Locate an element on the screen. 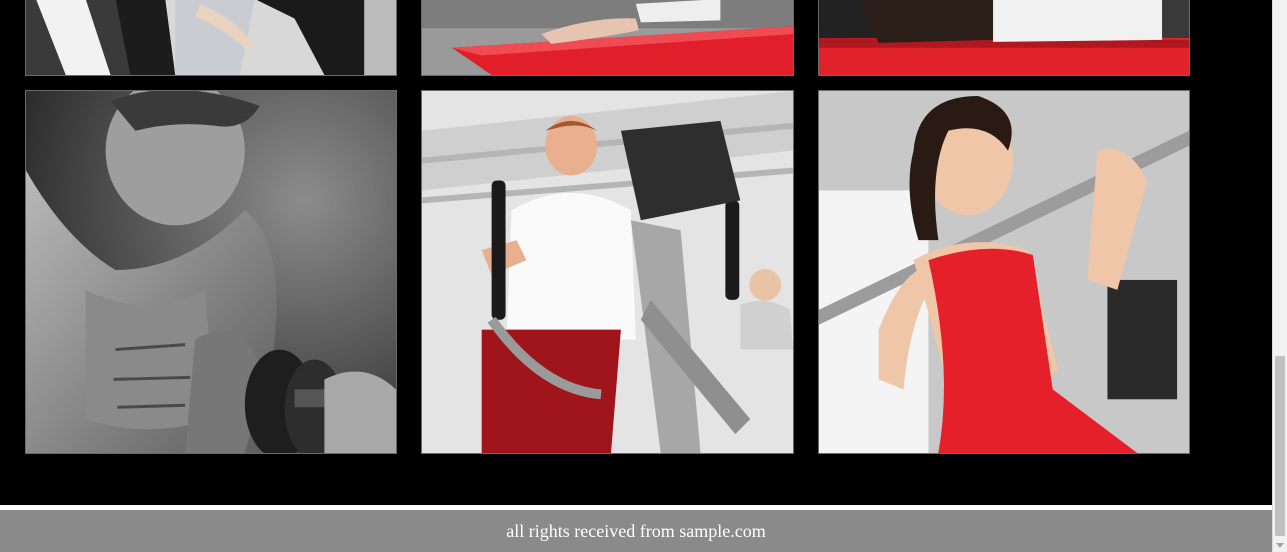  footer-copyright-text: all rights received from sample.com is located at coordinates (636, 530).